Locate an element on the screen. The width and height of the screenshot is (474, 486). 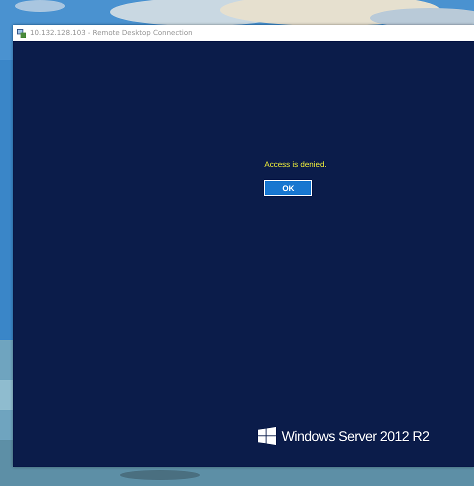
remote-desktop-icon is located at coordinates (21, 33).